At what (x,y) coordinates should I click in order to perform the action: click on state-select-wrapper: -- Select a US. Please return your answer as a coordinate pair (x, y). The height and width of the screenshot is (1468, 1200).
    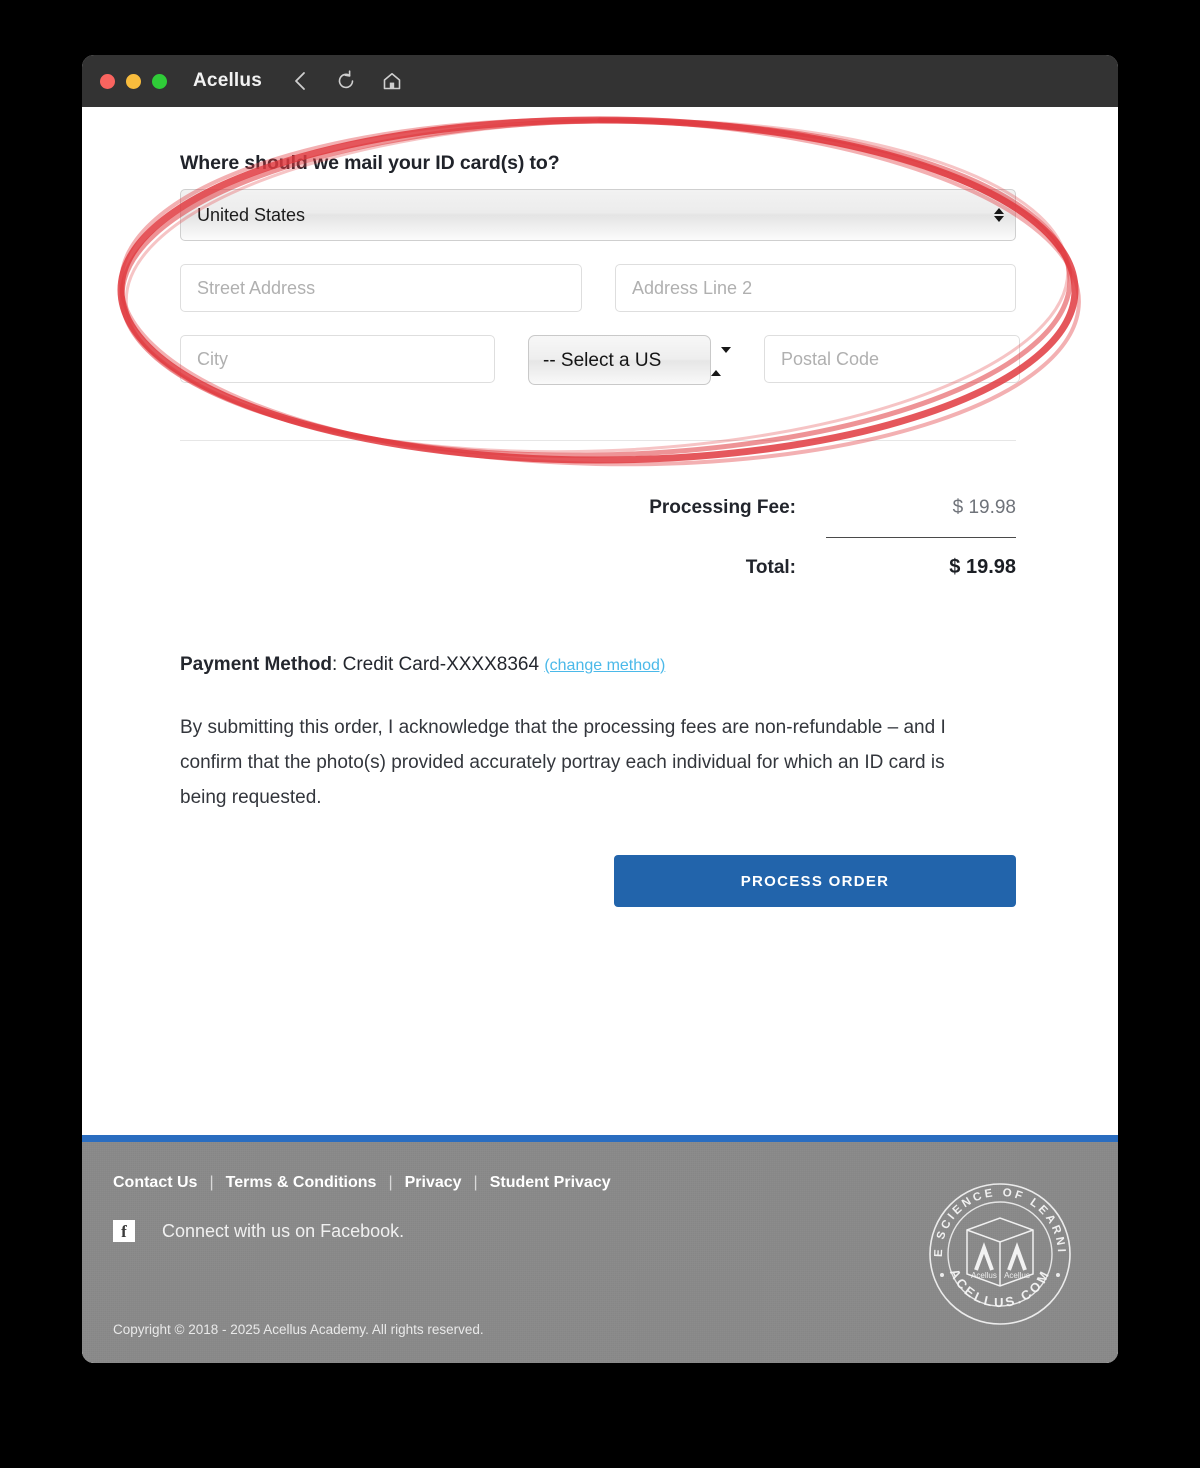
    Looking at the image, I should click on (629, 360).